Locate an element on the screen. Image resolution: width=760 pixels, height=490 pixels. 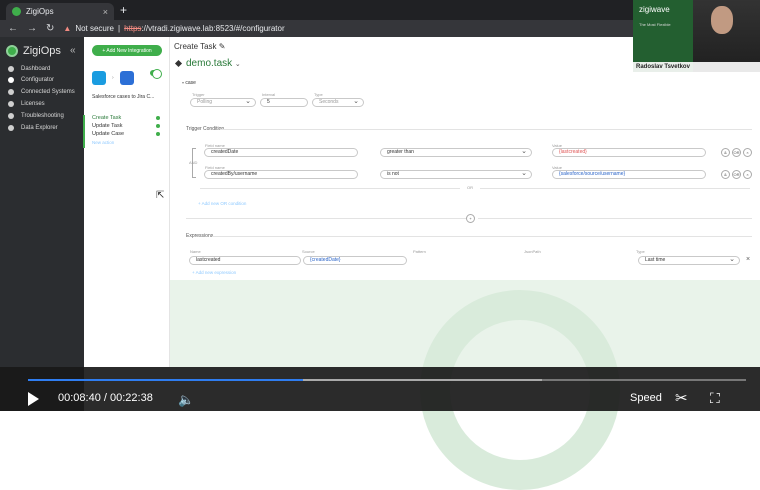
operation-item: Update Task is located at coordinates (126, 126).